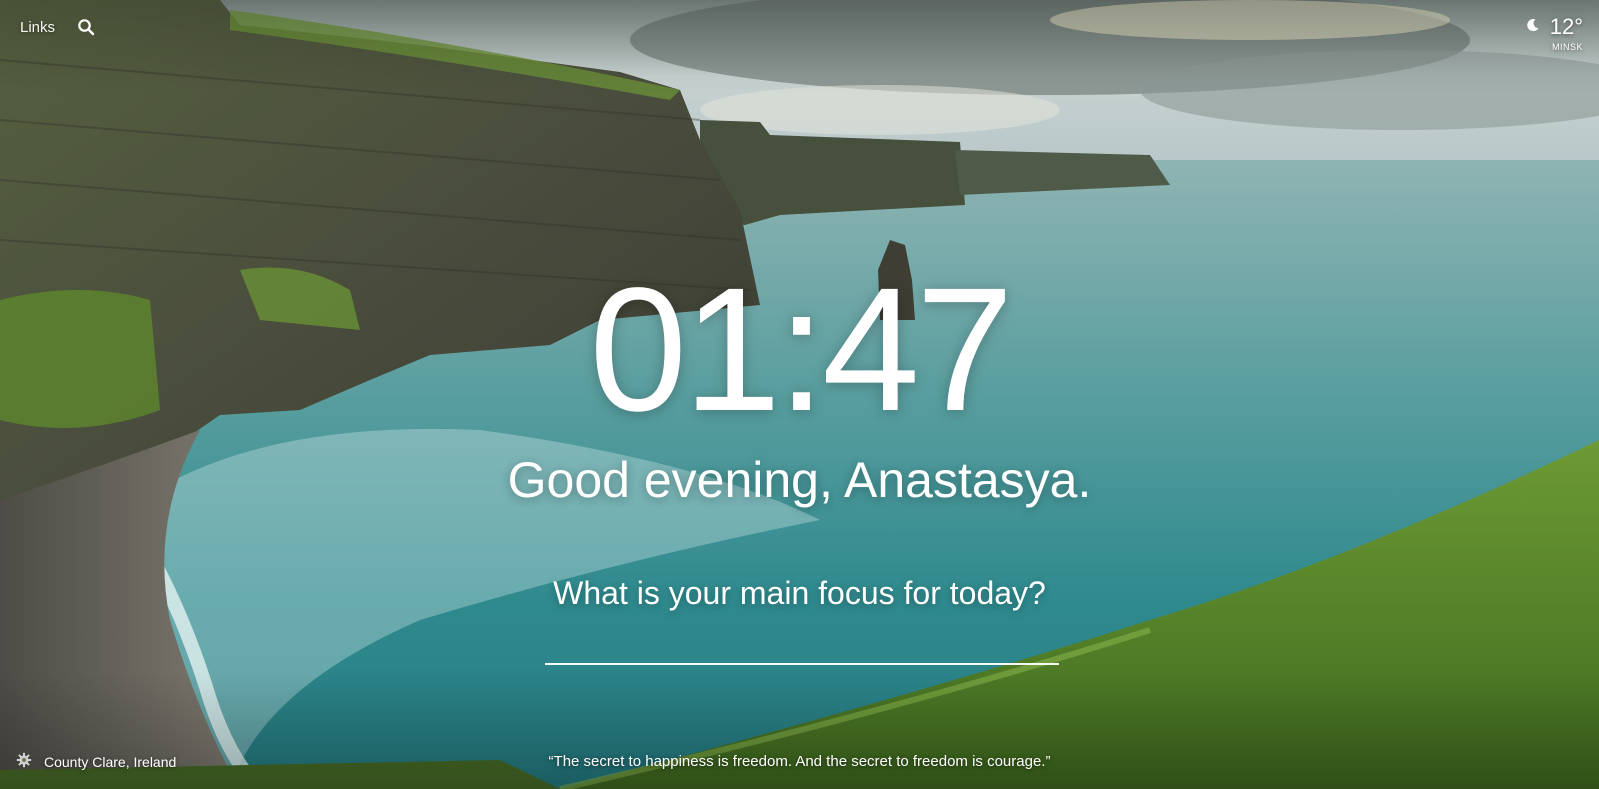 The image size is (1599, 789). I want to click on search-icon, so click(86, 27).